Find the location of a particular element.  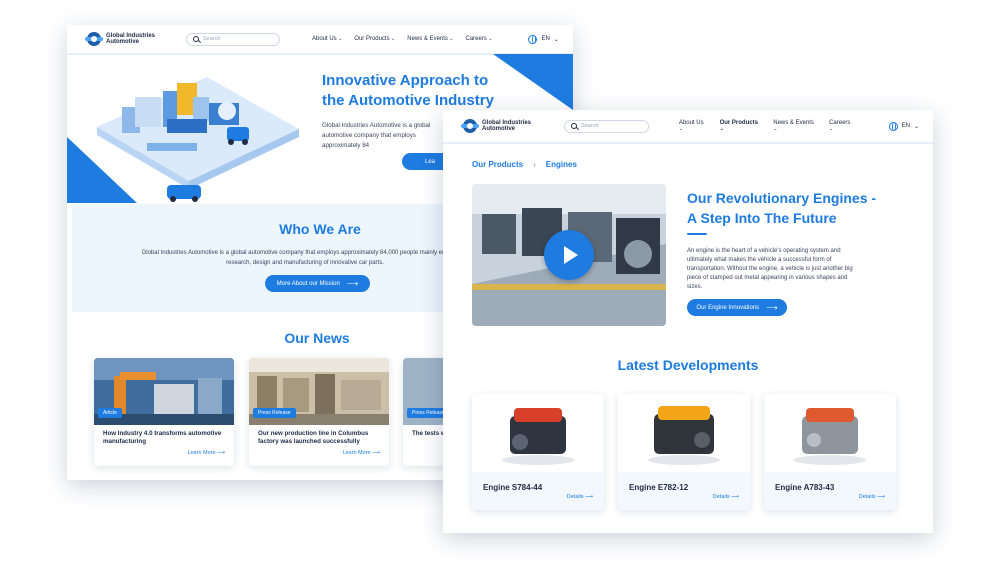

mission-button: More About our Mission ⟶ is located at coordinates (317, 283).